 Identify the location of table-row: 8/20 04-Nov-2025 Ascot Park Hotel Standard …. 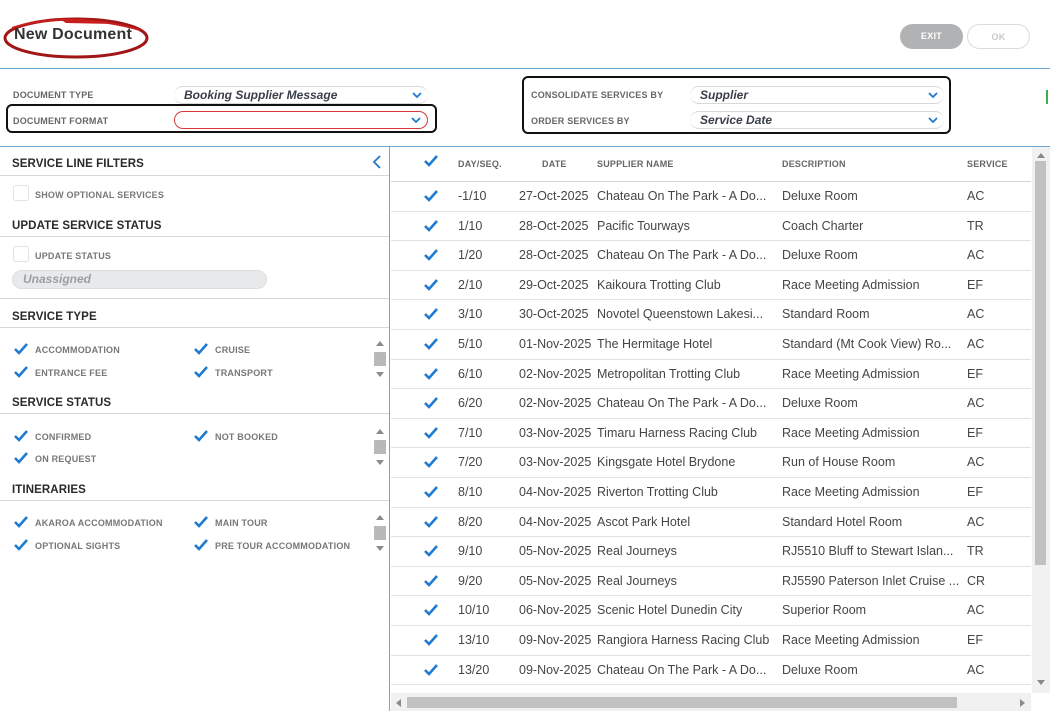
(711, 523).